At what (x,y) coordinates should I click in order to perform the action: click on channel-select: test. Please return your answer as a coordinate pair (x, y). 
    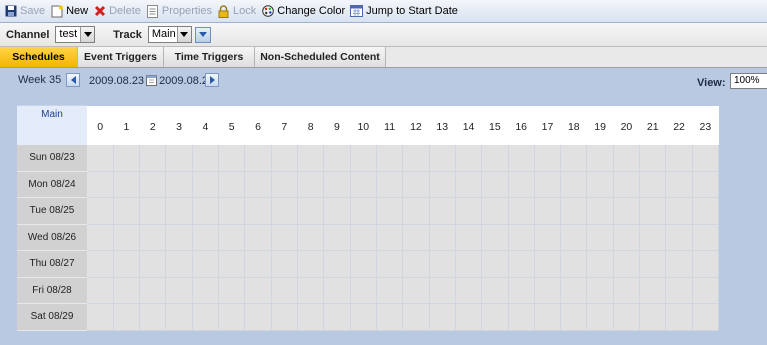
    Looking at the image, I should click on (75, 34).